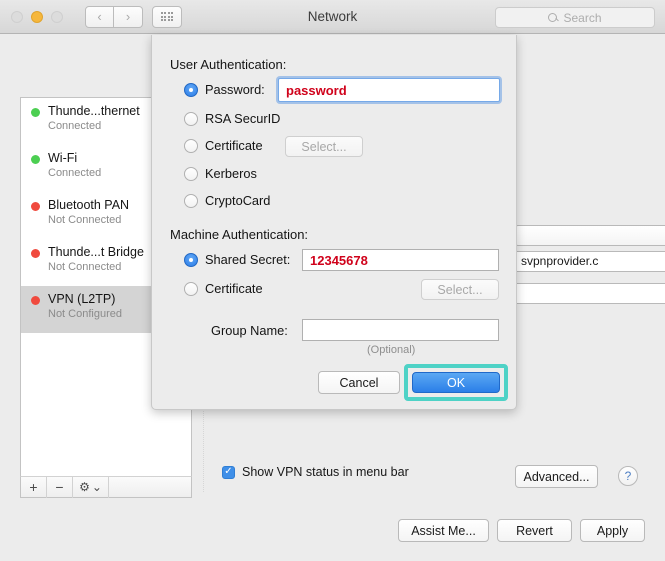 This screenshot has width=665, height=561. I want to click on search-placeholder: Search, so click(582, 17).